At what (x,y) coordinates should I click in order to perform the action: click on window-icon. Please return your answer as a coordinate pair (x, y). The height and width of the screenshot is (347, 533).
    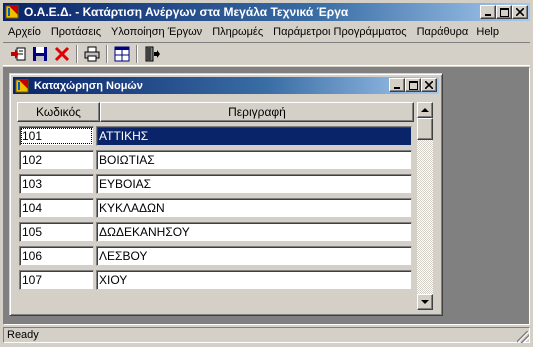
    Looking at the image, I should click on (122, 54).